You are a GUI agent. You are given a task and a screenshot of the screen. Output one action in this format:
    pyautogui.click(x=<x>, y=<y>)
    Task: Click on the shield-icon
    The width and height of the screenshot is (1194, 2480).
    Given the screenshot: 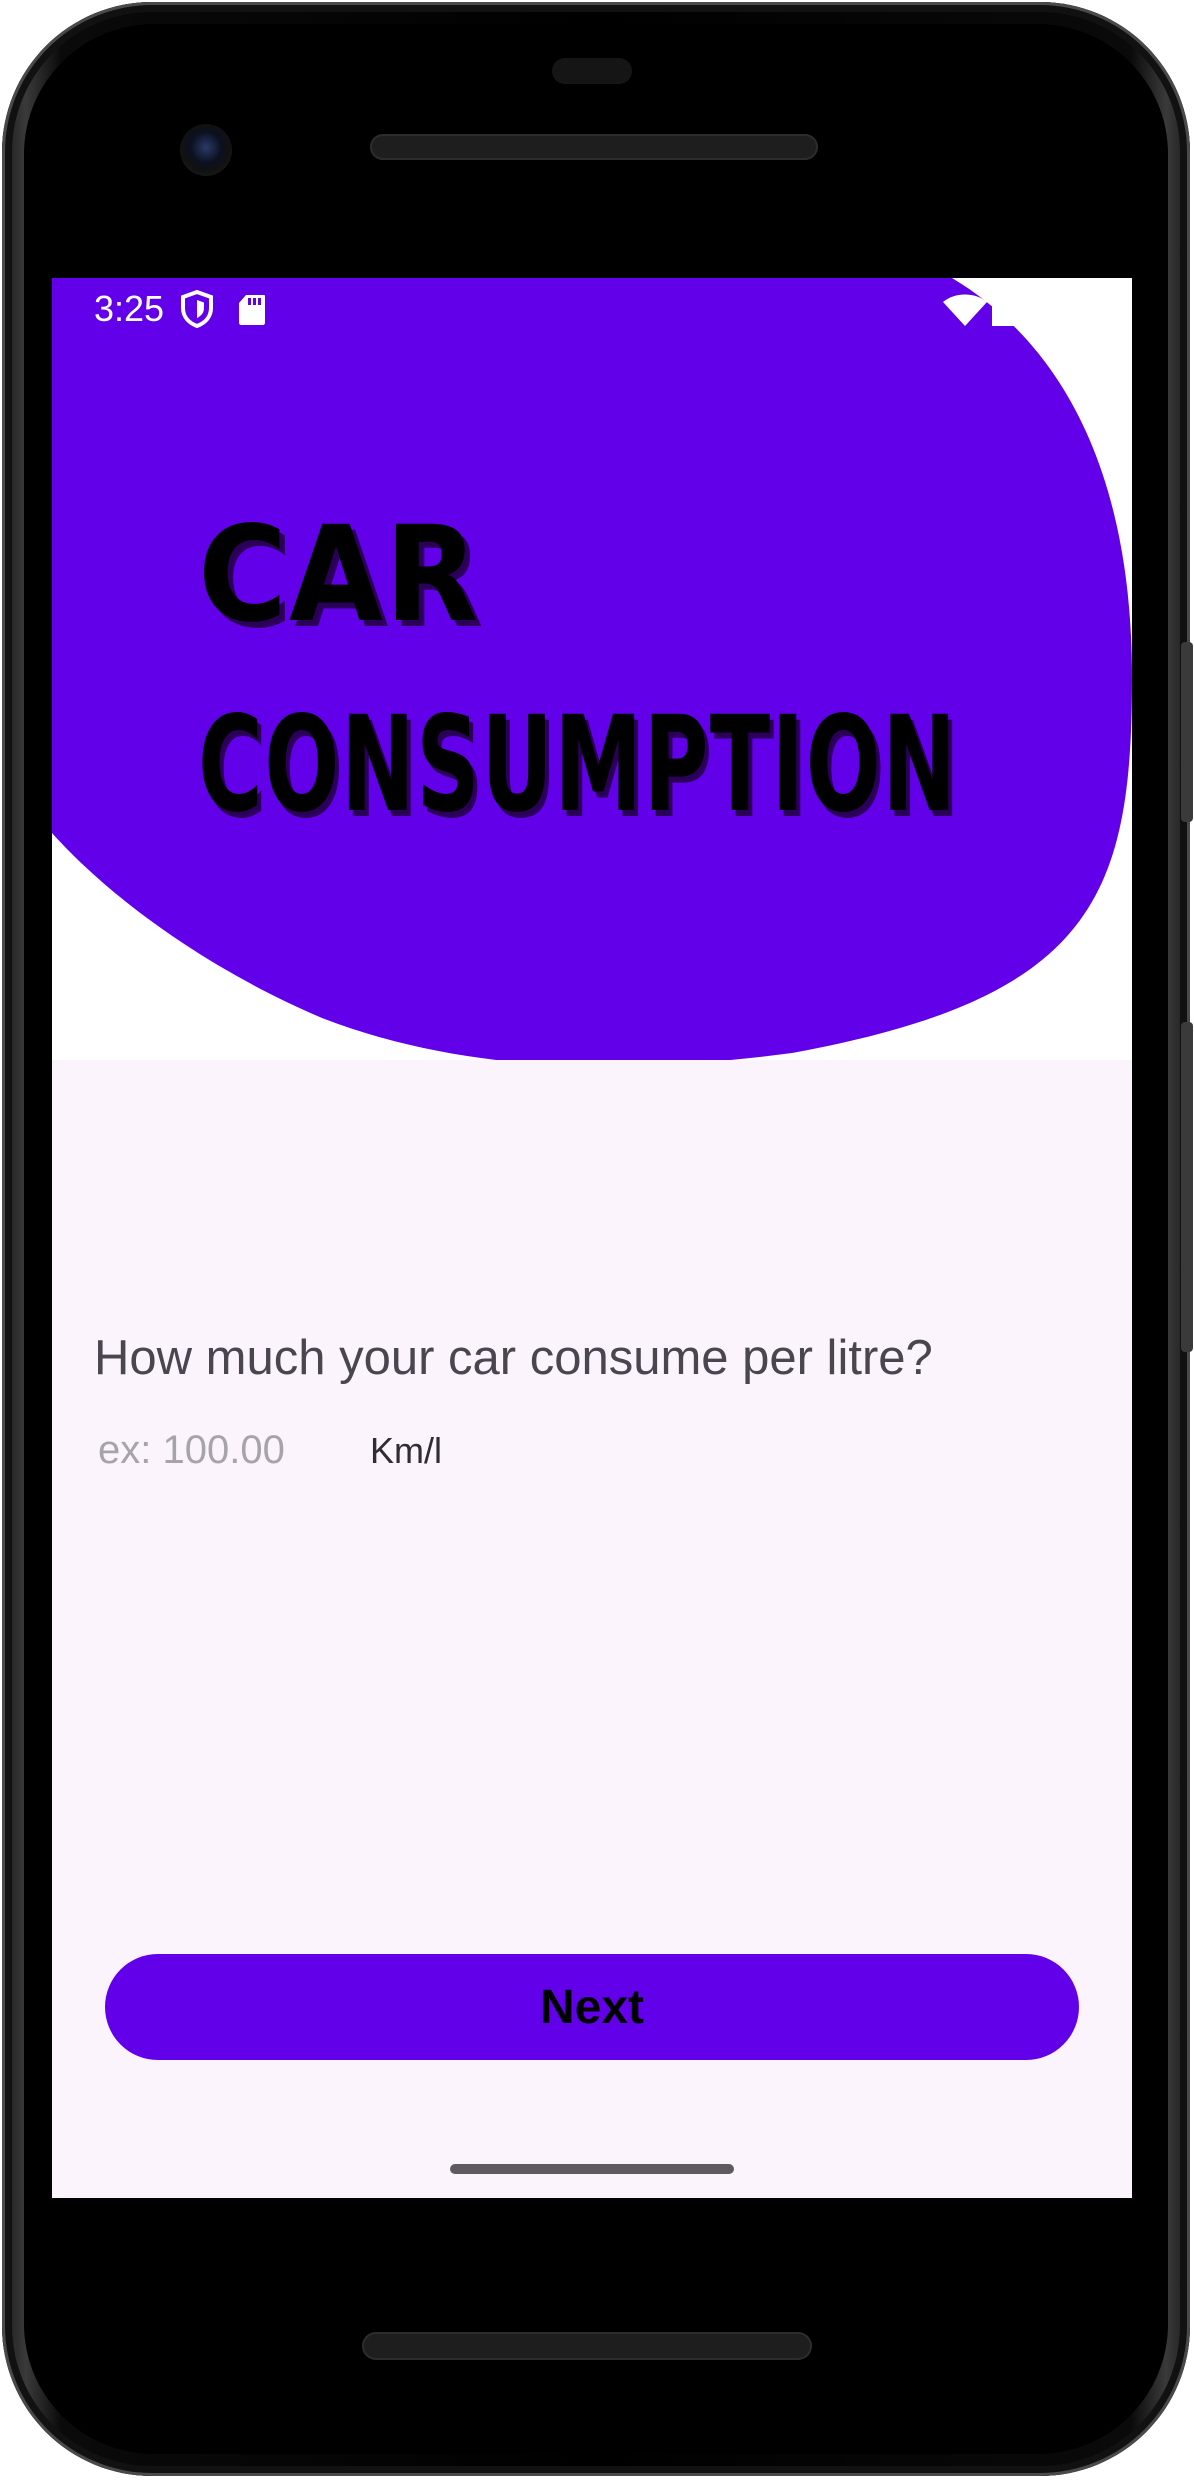 What is the action you would take?
    pyautogui.click(x=197, y=309)
    